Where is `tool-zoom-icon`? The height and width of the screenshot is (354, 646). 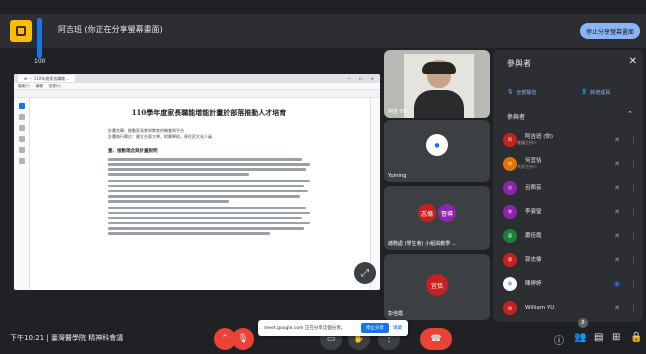 tool-zoom-icon is located at coordinates (21, 161).